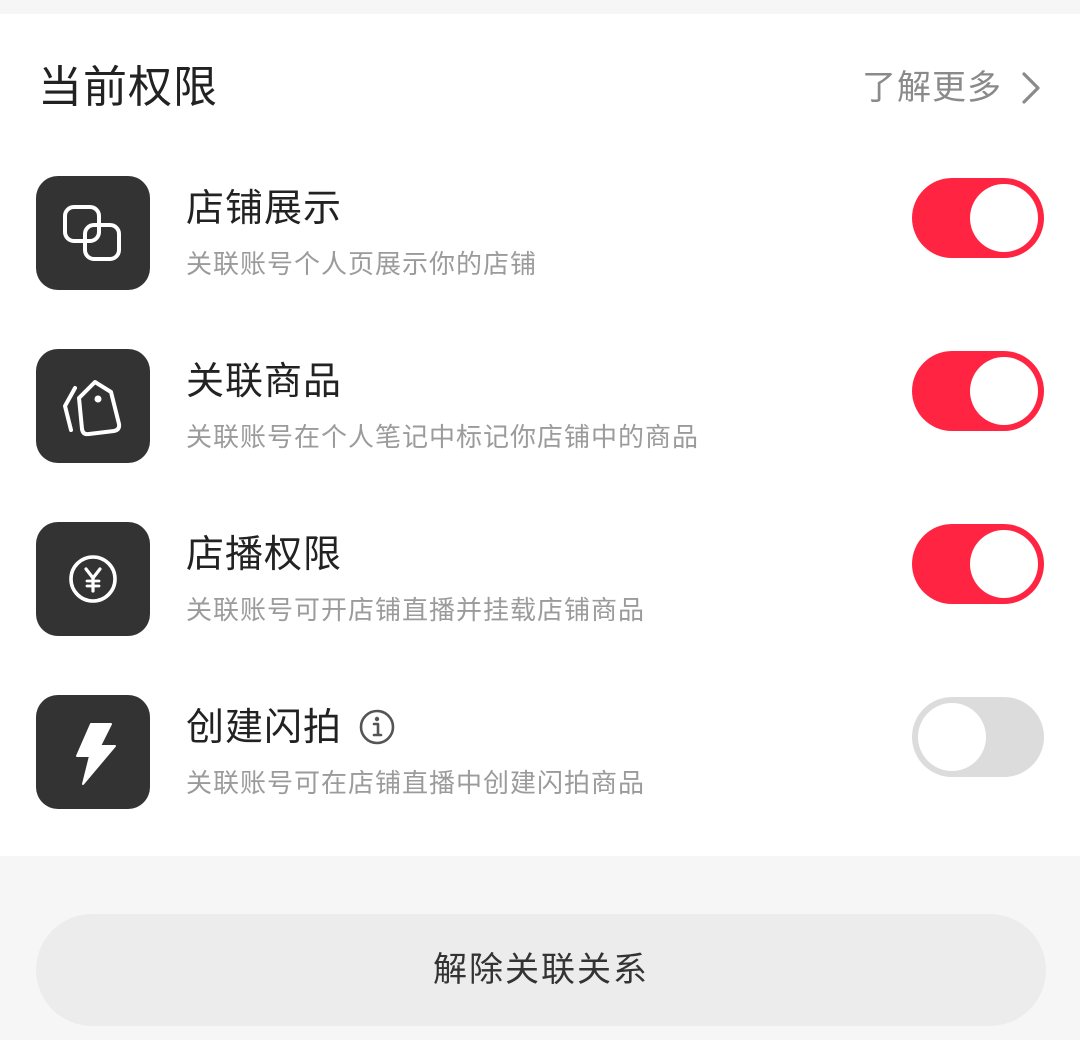 The image size is (1080, 1040). Describe the element at coordinates (443, 438) in the screenshot. I see `permission-description: 关联账号在个人笔记中标记你店铺中的商品` at that location.